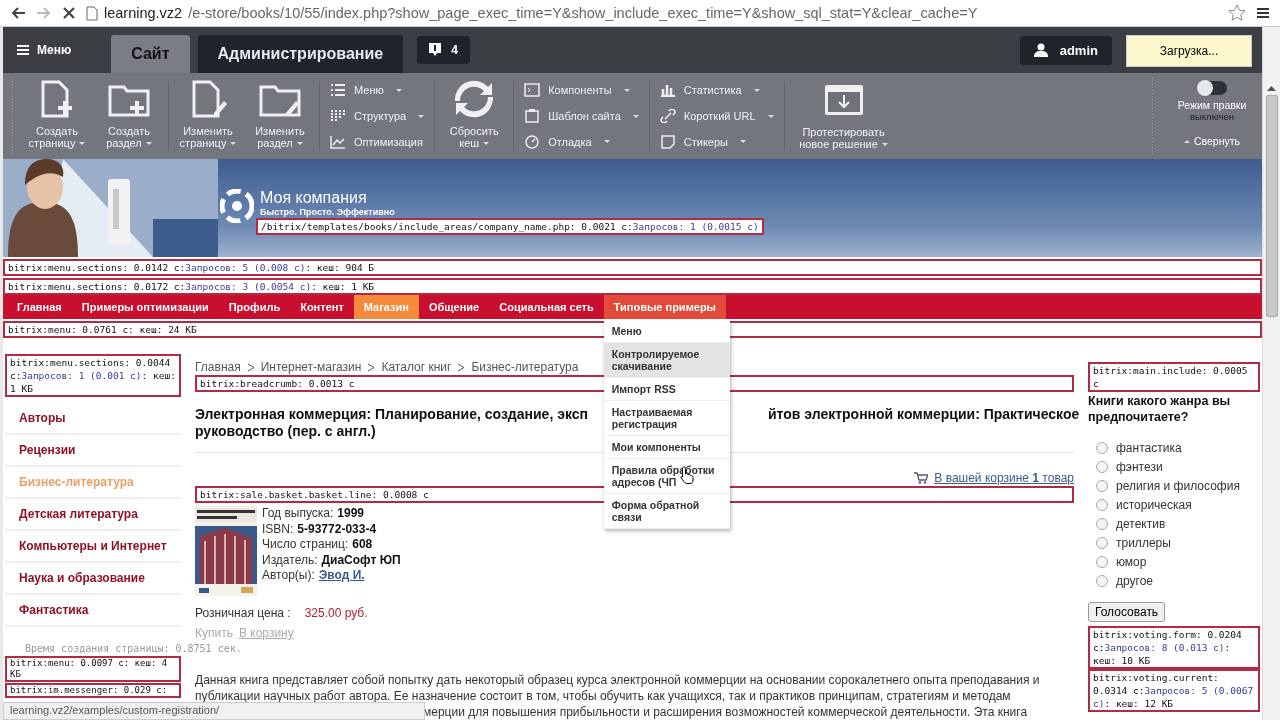 Image resolution: width=1280 pixels, height=720 pixels. I want to click on nav-item: Контент, so click(322, 306).